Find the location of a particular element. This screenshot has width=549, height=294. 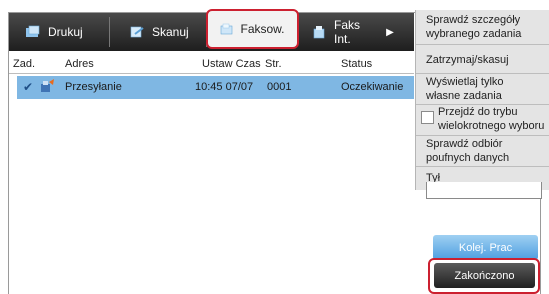

menu-item-own-jobs: Wyświetlaj tylko własne zadania is located at coordinates (482, 89).